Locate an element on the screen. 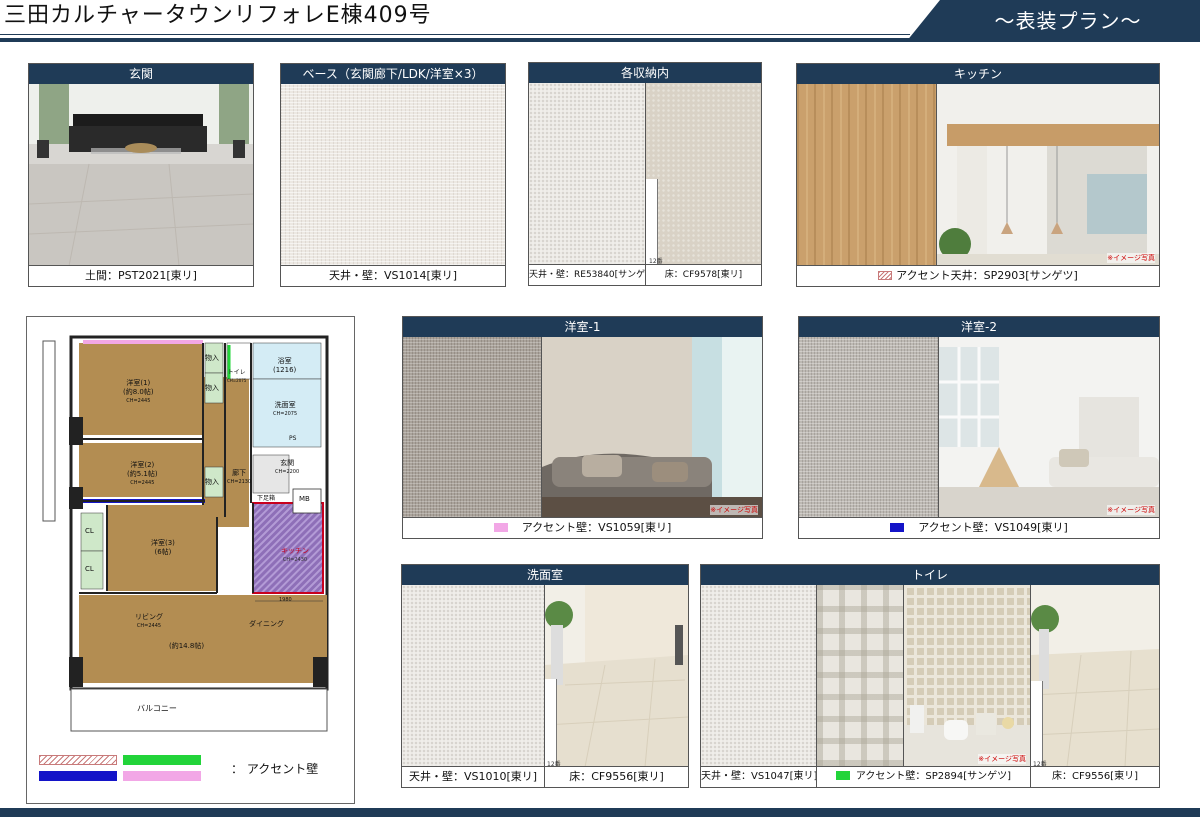  room-corridor-name: 廊下 is located at coordinates (239, 473).